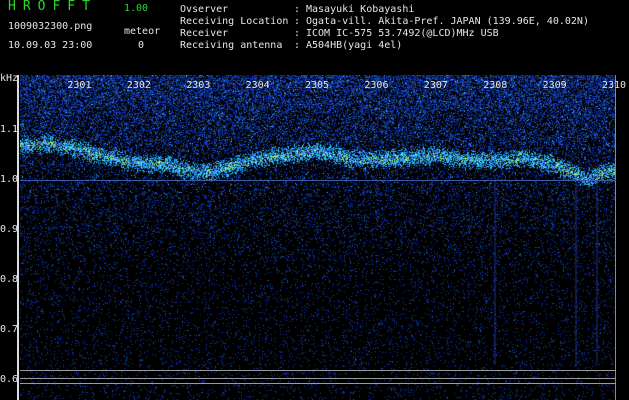  Describe the element at coordinates (198, 85) in the screenshot. I see `x-tick-label: 2303` at that location.